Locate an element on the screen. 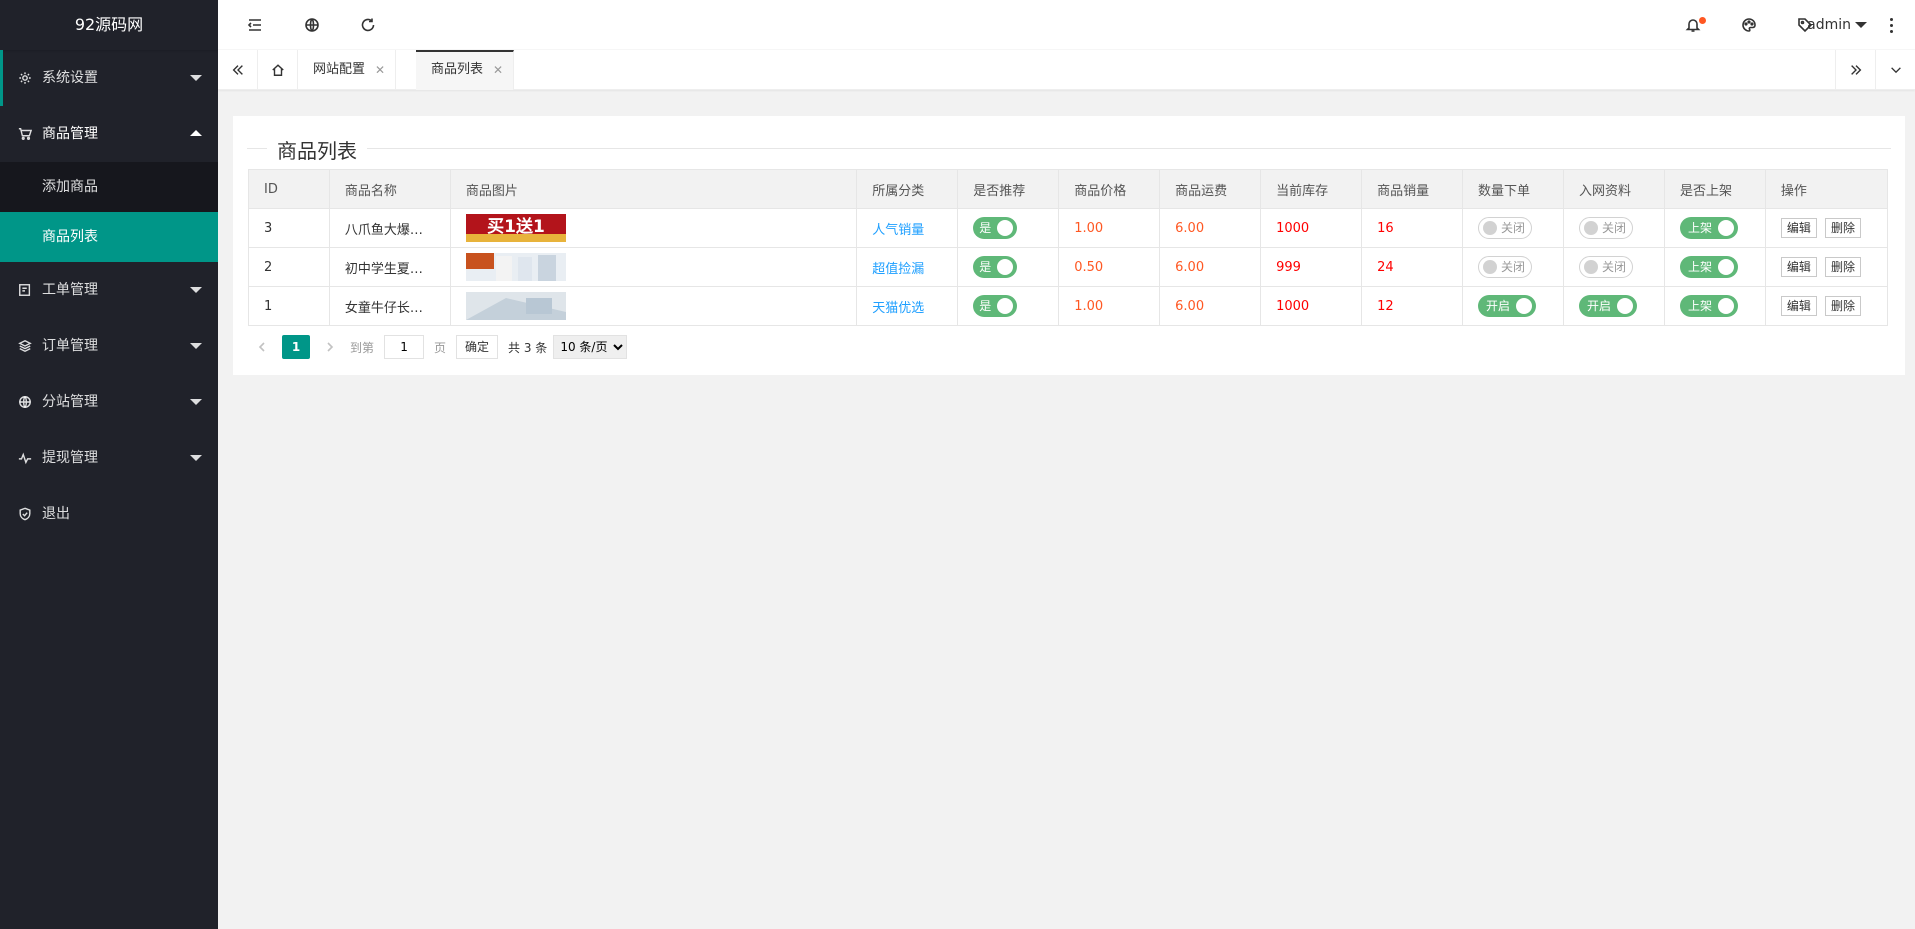 The width and height of the screenshot is (1915, 929). column-header: 当前库存 is located at coordinates (1311, 189).